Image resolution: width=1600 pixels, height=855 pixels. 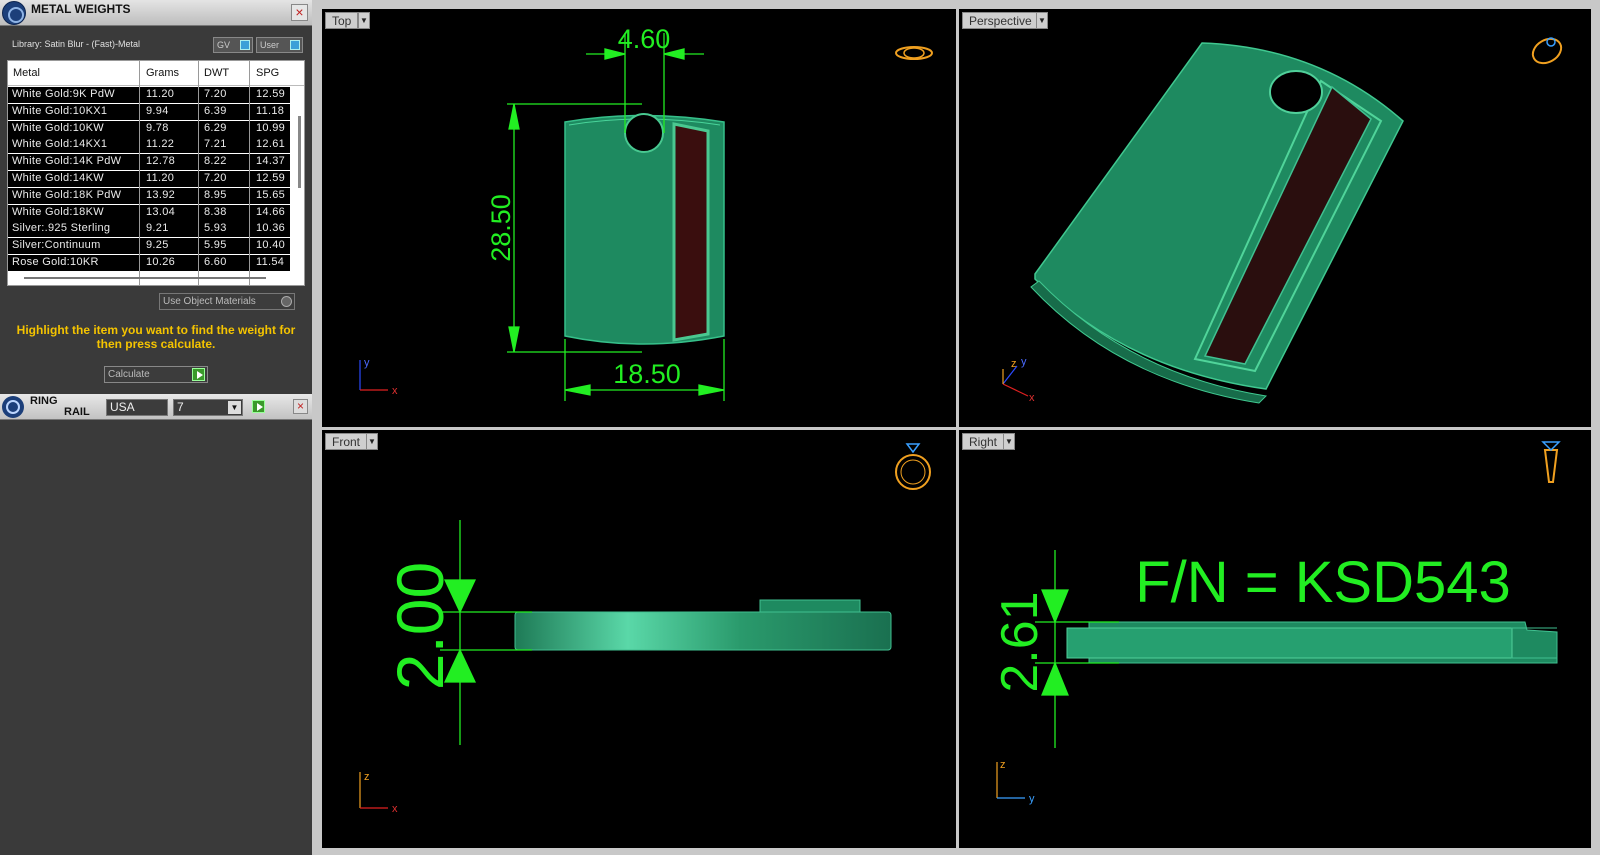 I want to click on gv-toggle: GV, so click(x=233, y=45).